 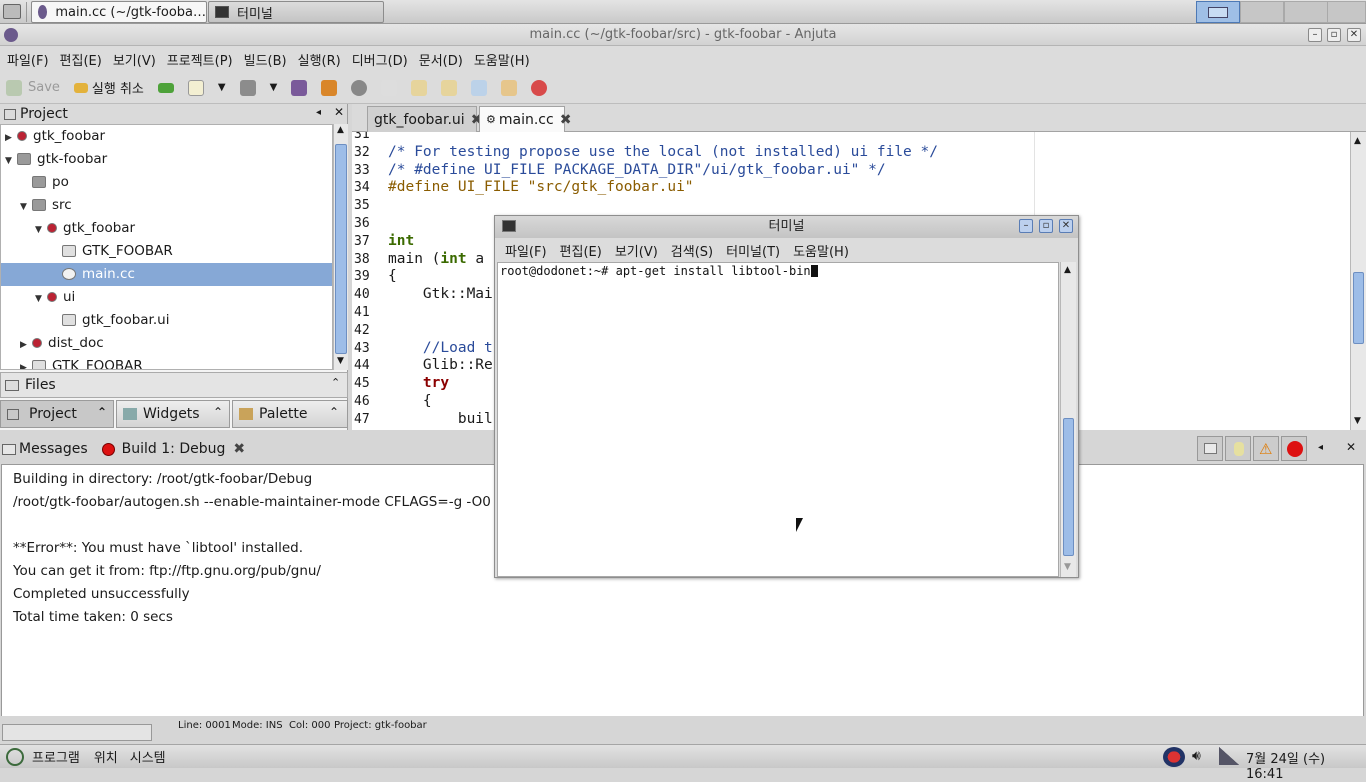 I want to click on volume-icon: 🔊︎, so click(x=1196, y=756).